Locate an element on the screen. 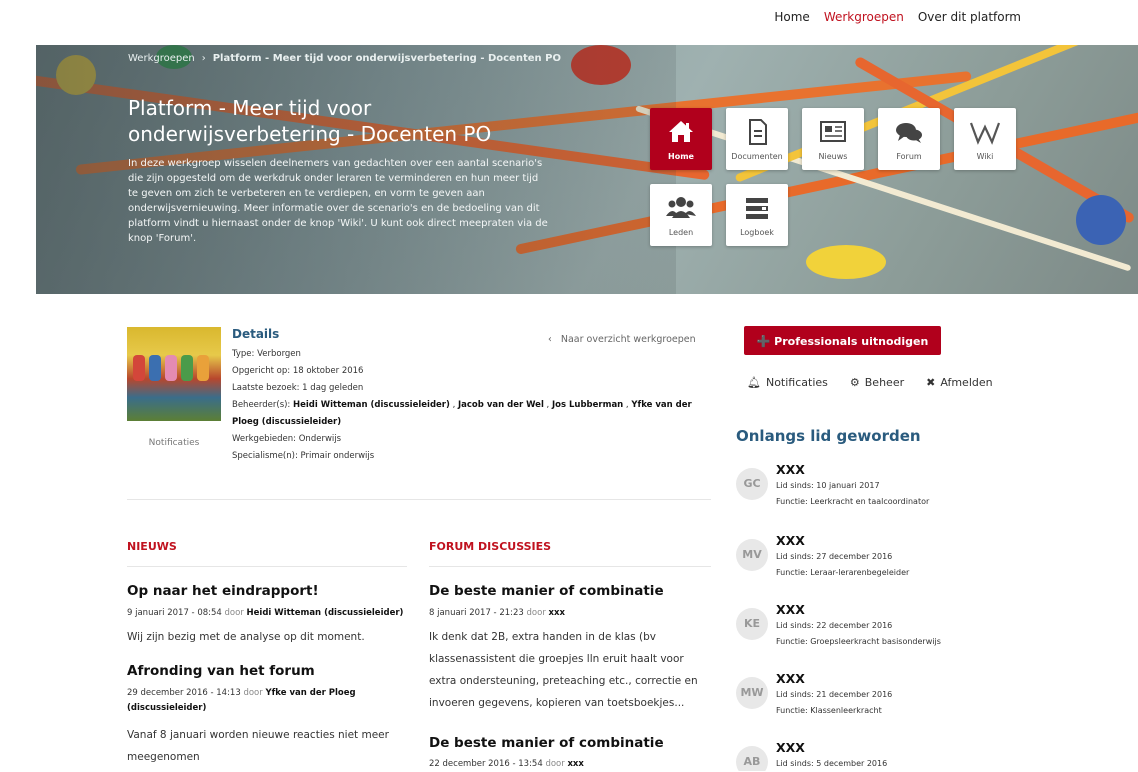 The image size is (1138, 772). tile-home: Home is located at coordinates (681, 139).